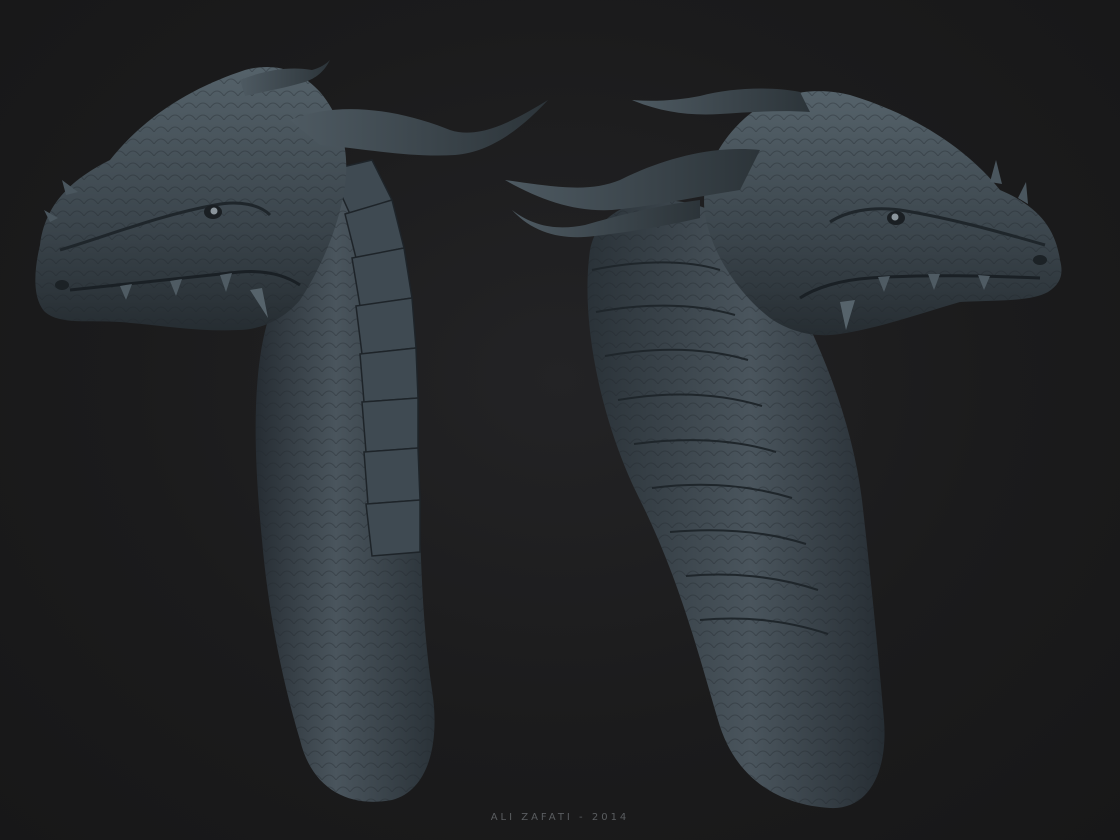  Describe the element at coordinates (721, 101) in the screenshot. I see `dragon-right-horn-top` at that location.